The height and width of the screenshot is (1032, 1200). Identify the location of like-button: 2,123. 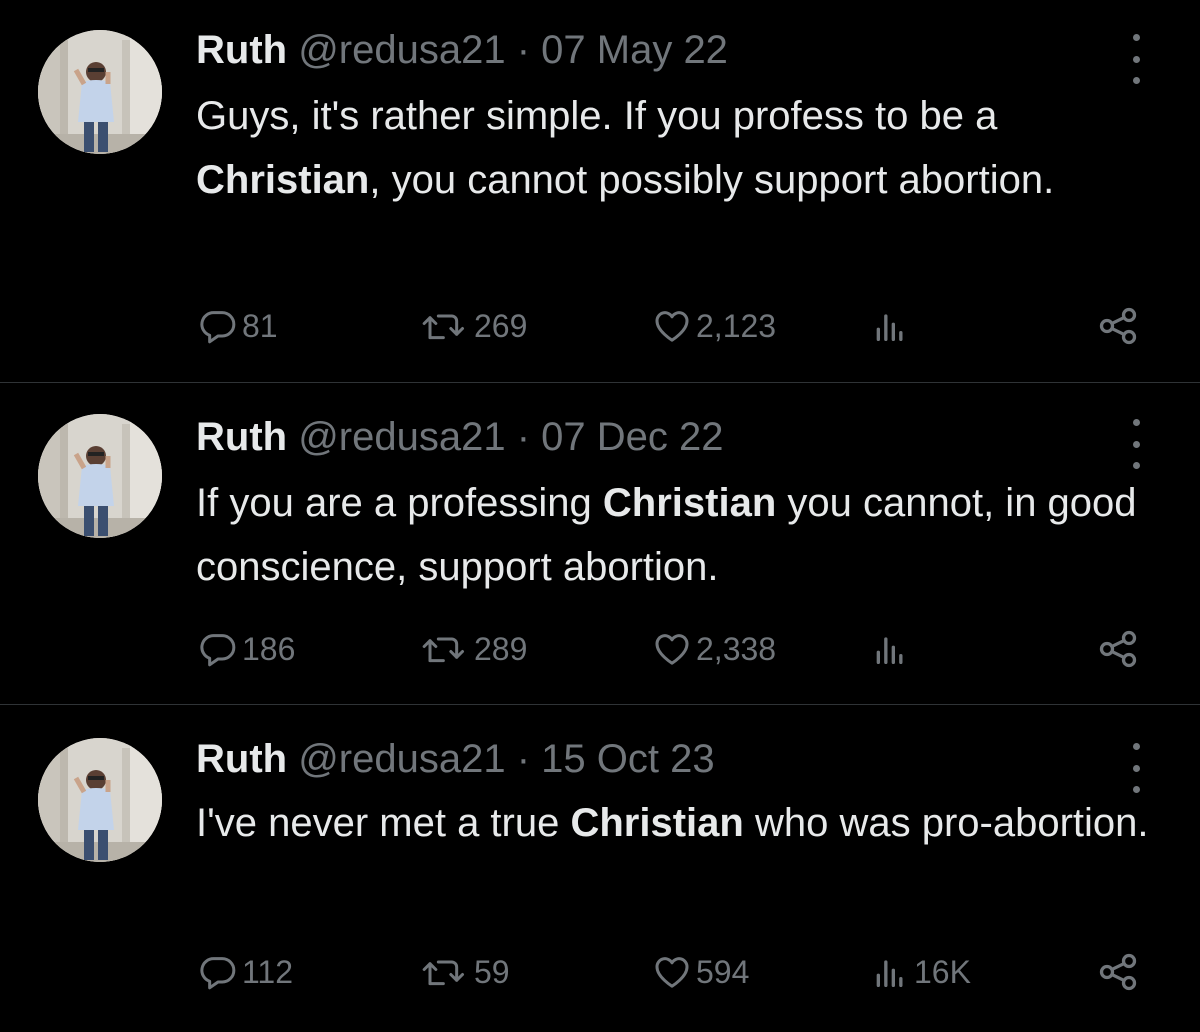
(714, 326).